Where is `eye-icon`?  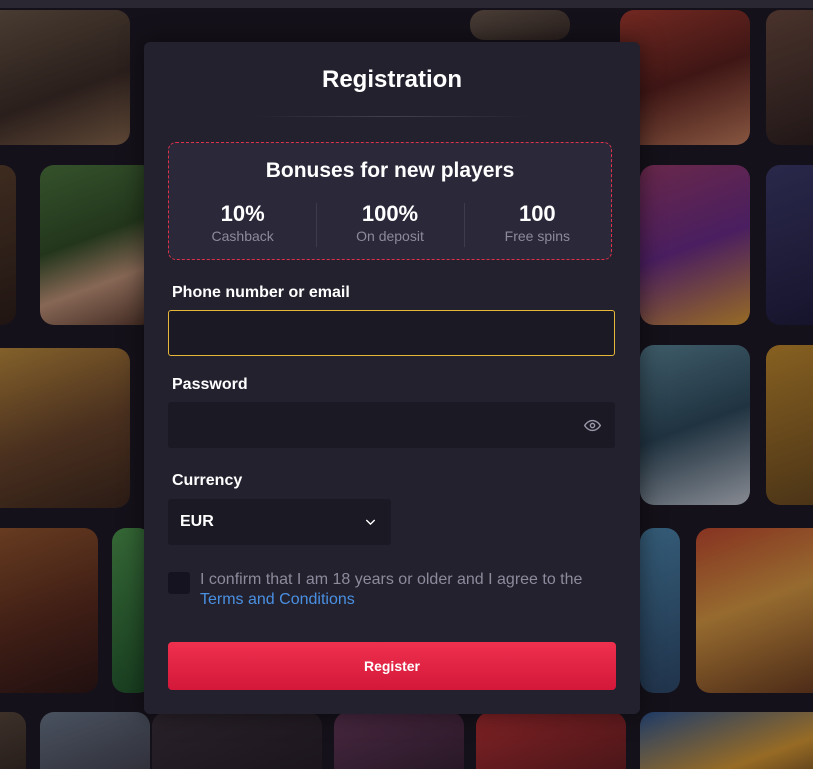
eye-icon is located at coordinates (592, 425).